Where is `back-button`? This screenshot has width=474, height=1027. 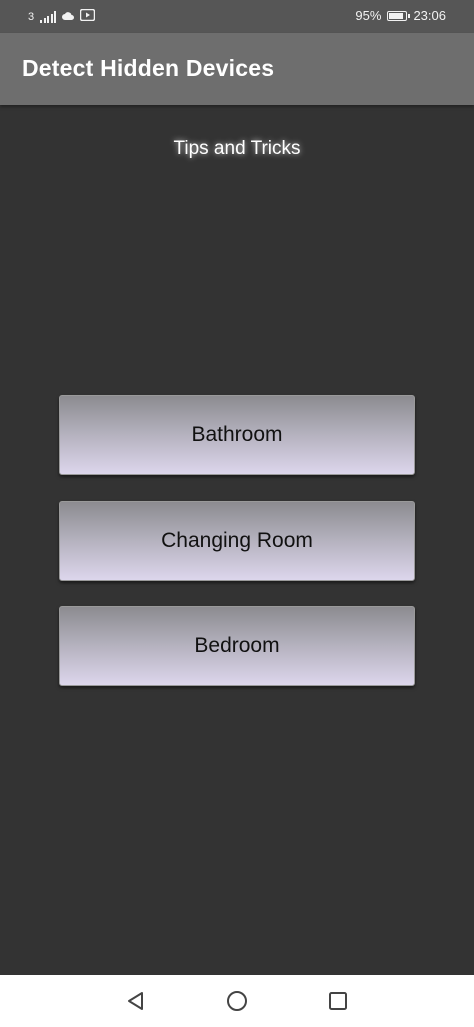 back-button is located at coordinates (136, 1001).